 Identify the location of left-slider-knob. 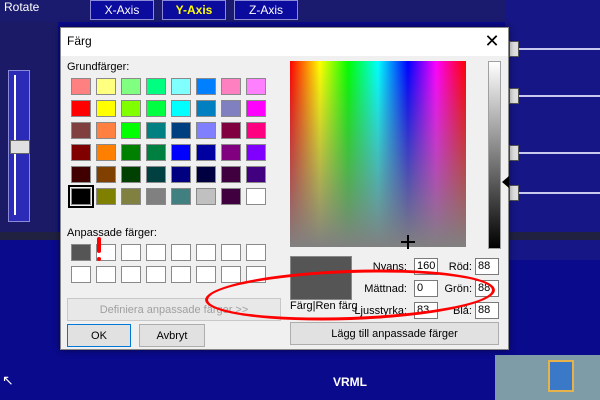
(20, 147).